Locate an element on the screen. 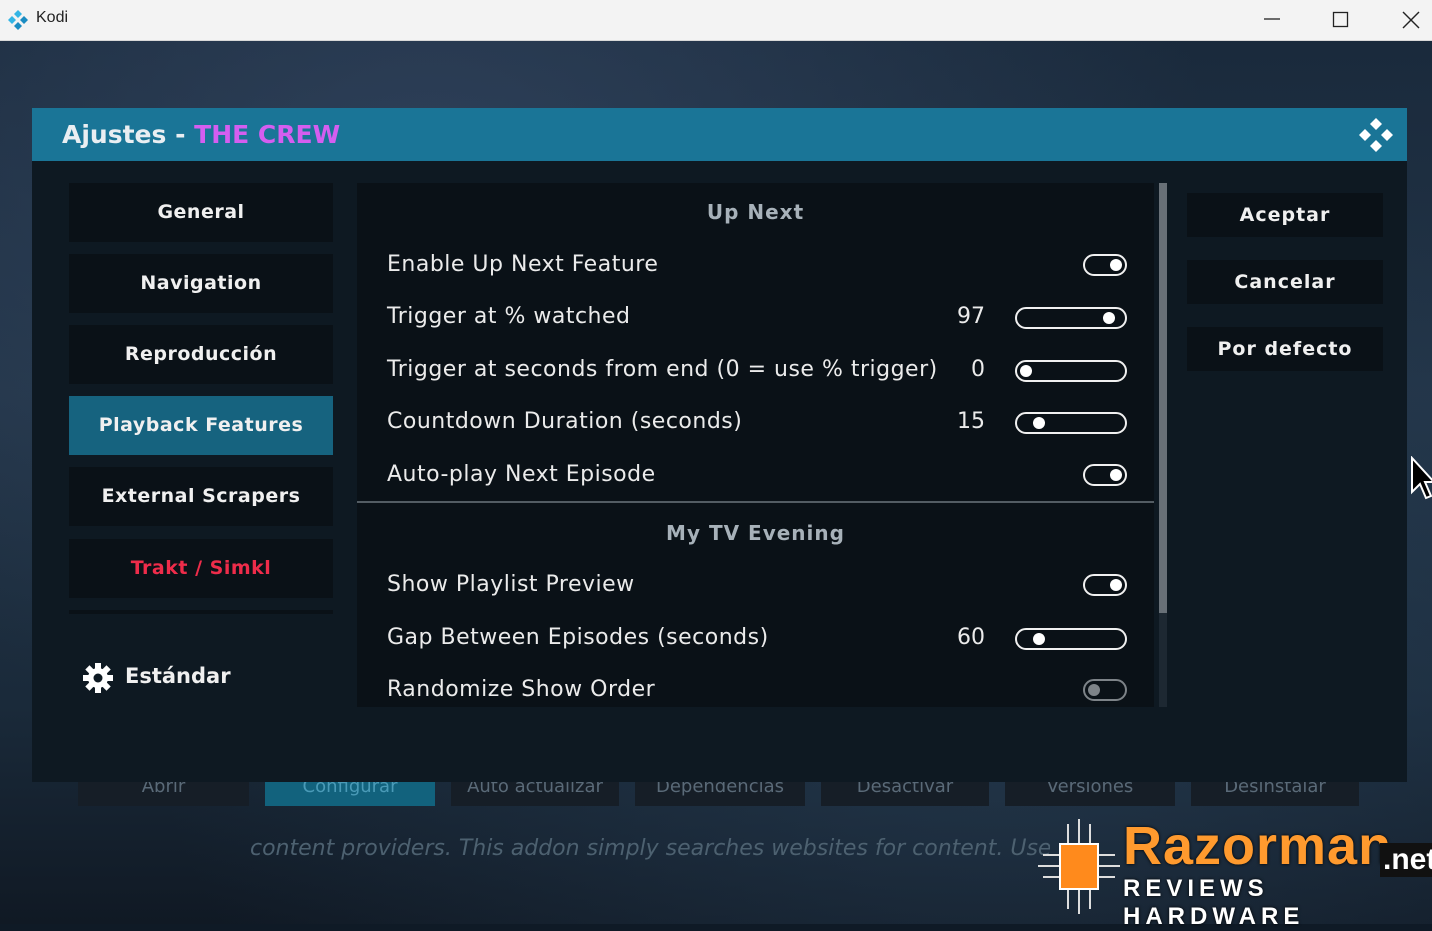  reset-defaults-button: Por defecto is located at coordinates (1285, 349).